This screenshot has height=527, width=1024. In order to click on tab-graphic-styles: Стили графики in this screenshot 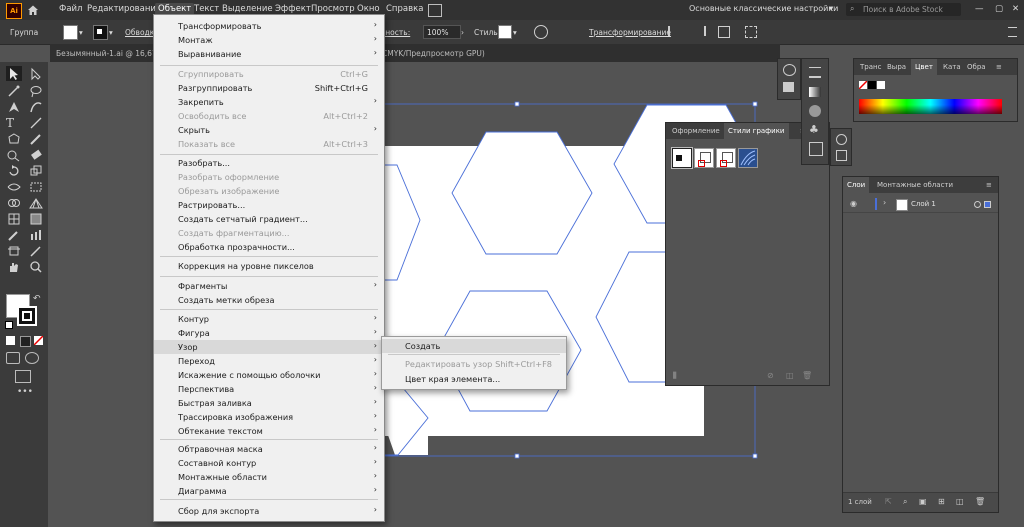, I will do `click(756, 131)`.